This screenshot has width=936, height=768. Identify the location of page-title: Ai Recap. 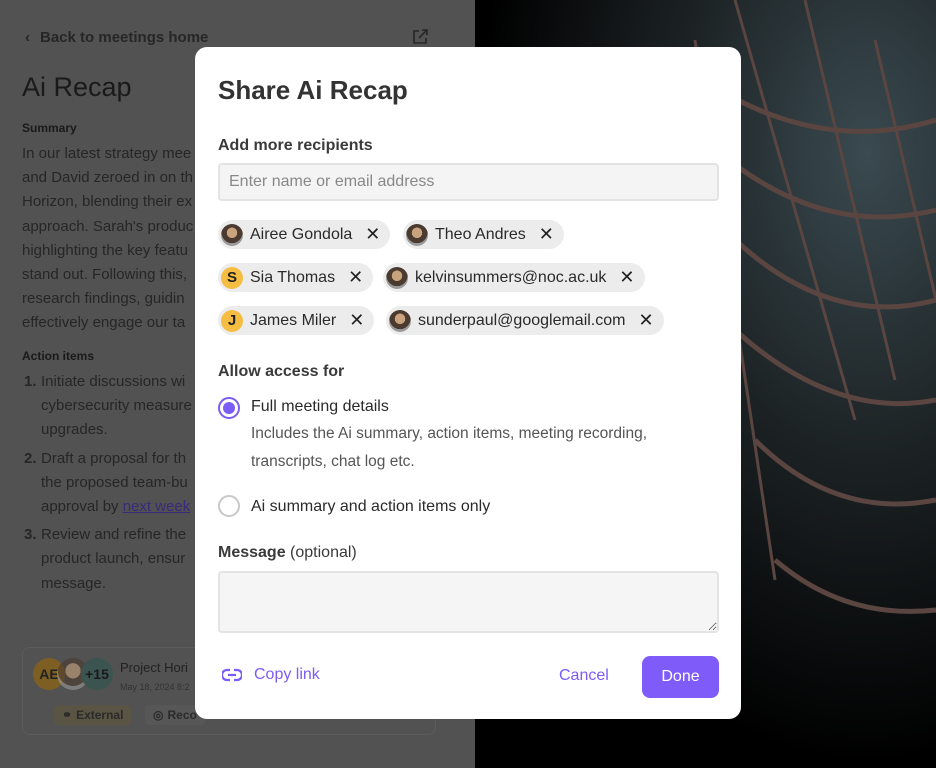
(77, 87).